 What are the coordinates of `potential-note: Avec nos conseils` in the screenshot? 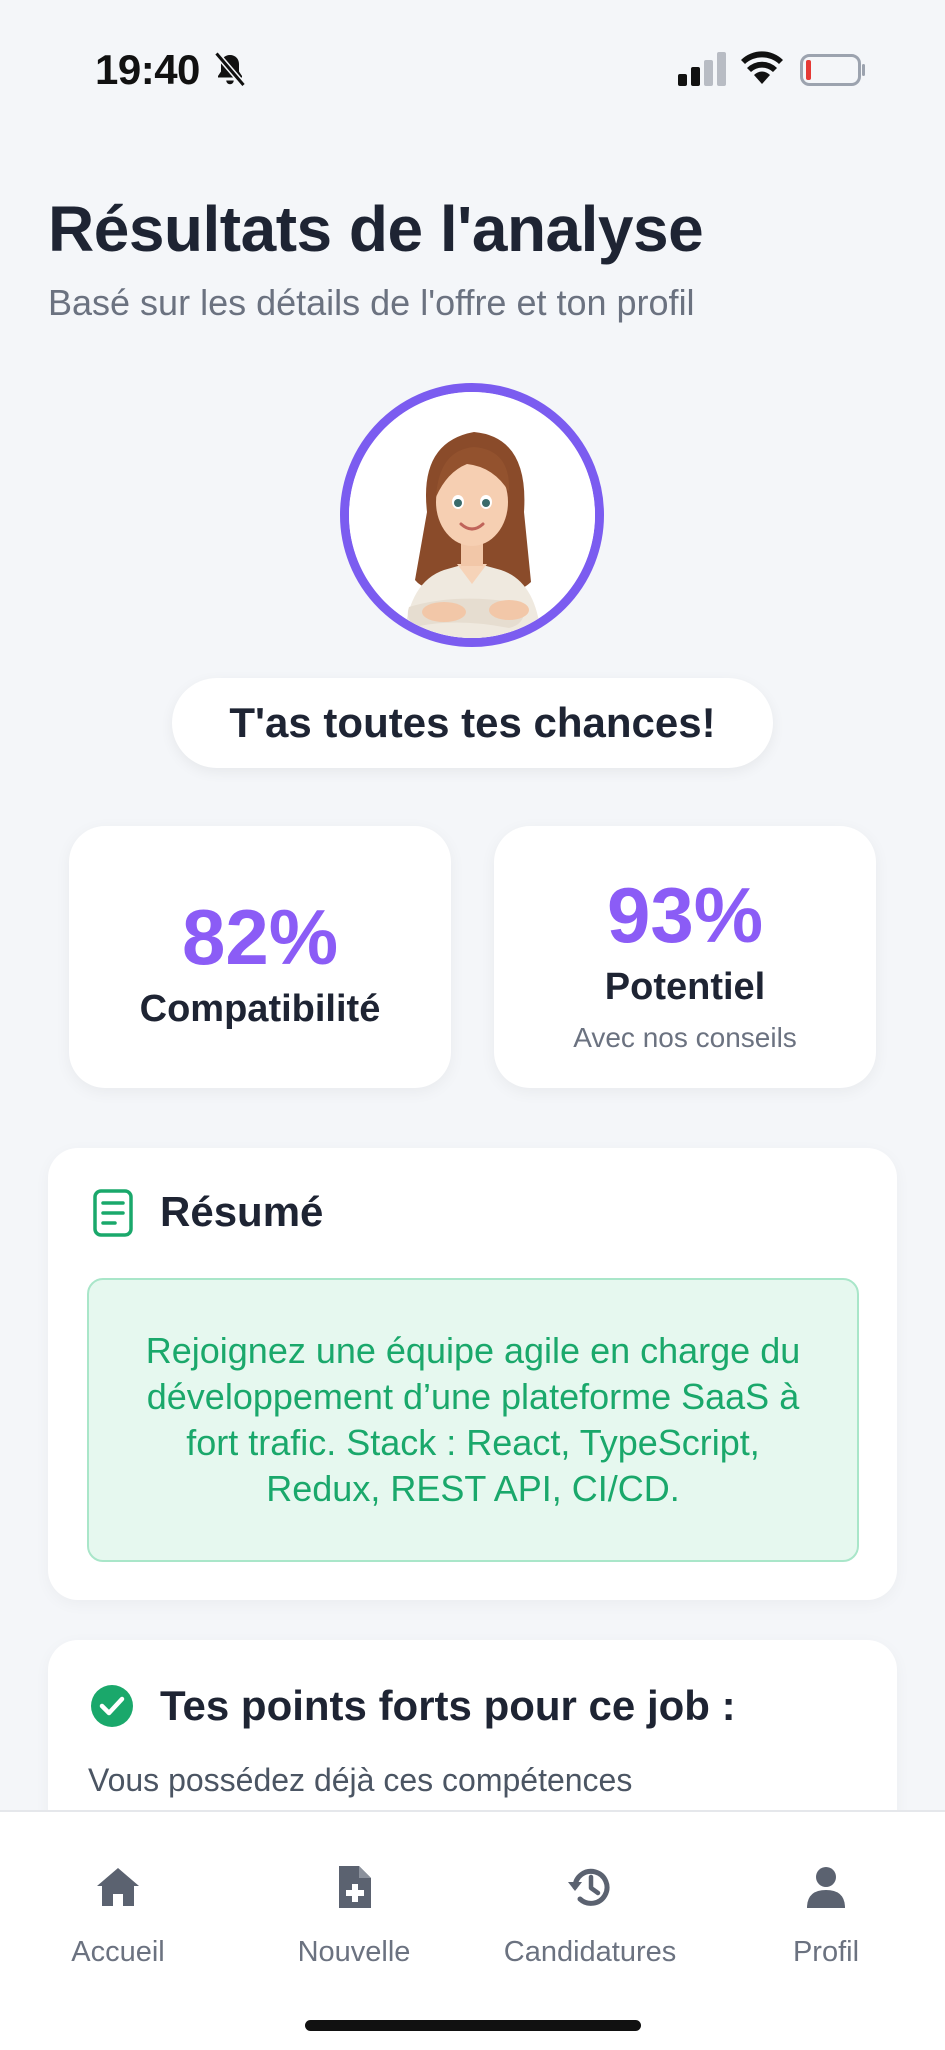 It's located at (685, 1037).